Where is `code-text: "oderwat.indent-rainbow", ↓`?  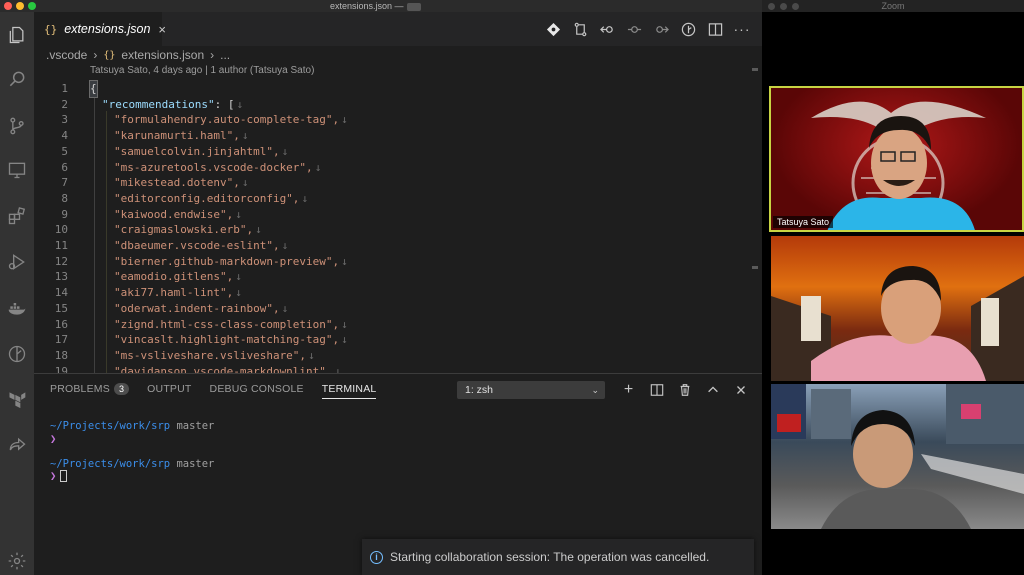 code-text: "oderwat.indent-rainbow", ↓ is located at coordinates (201, 308).